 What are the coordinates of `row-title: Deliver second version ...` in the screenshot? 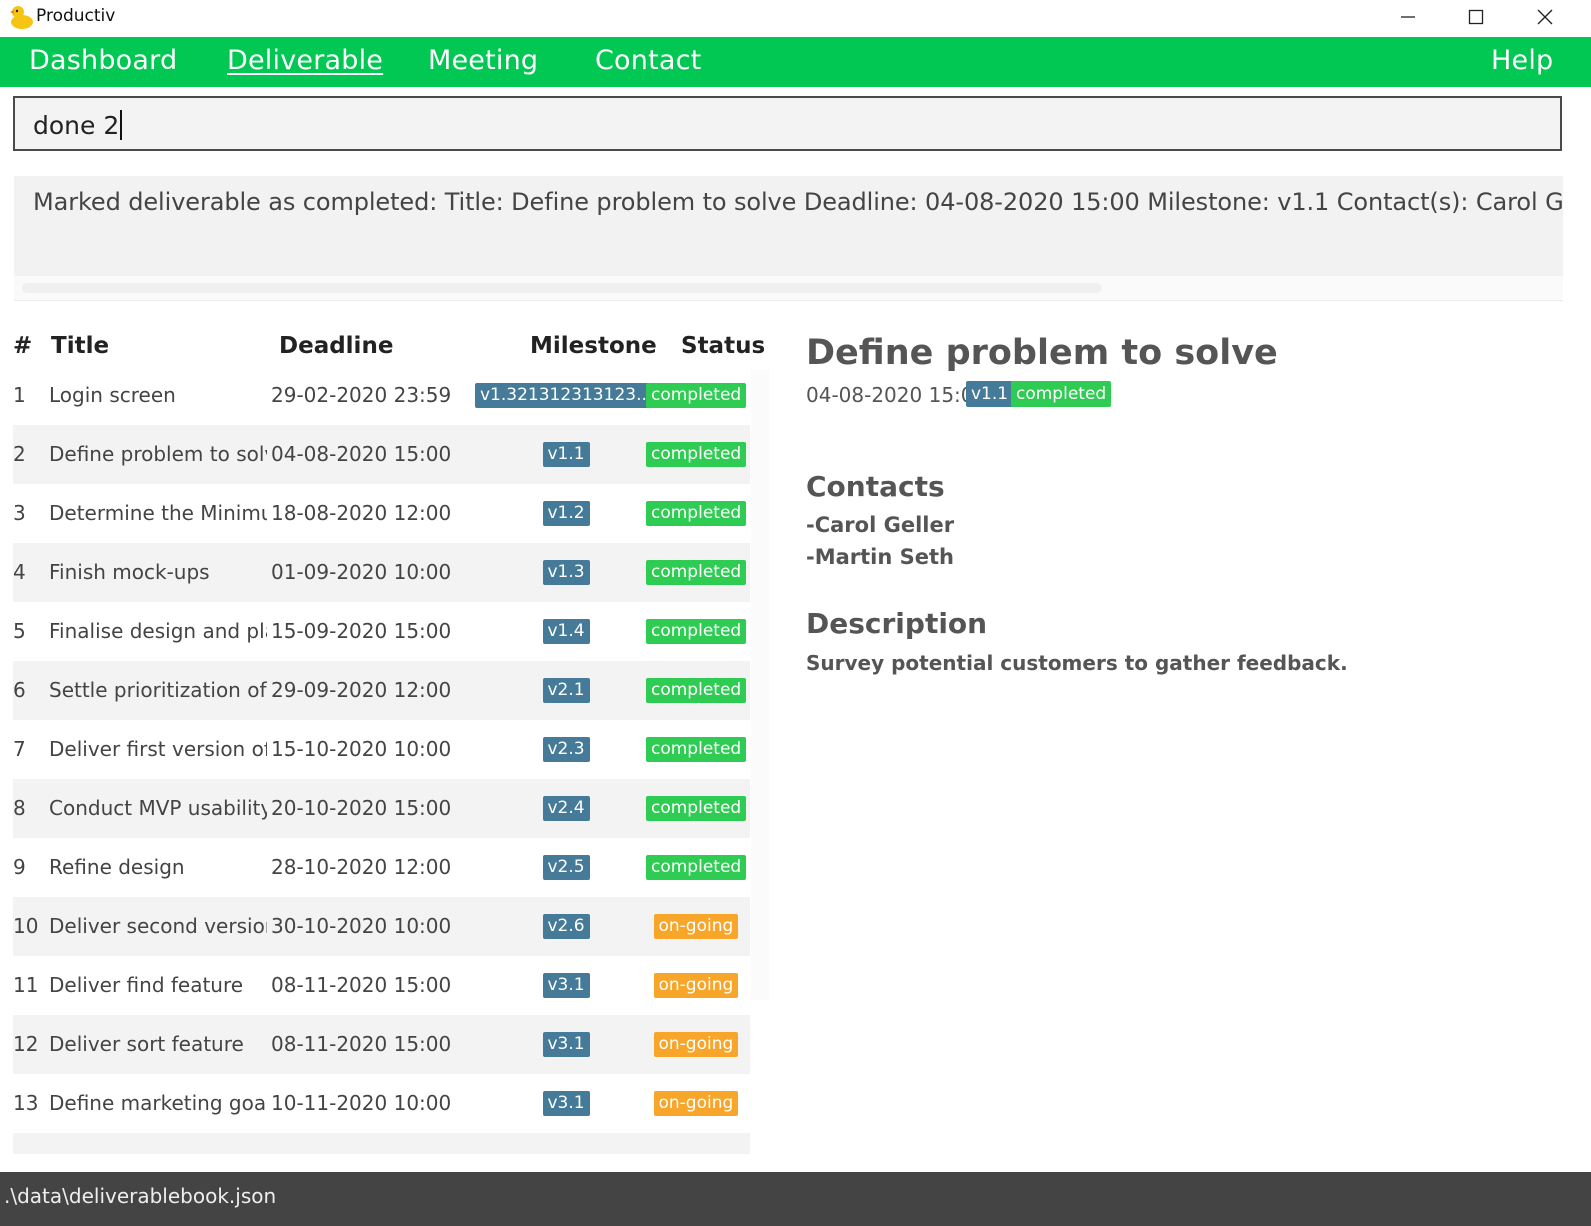 It's located at (158, 926).